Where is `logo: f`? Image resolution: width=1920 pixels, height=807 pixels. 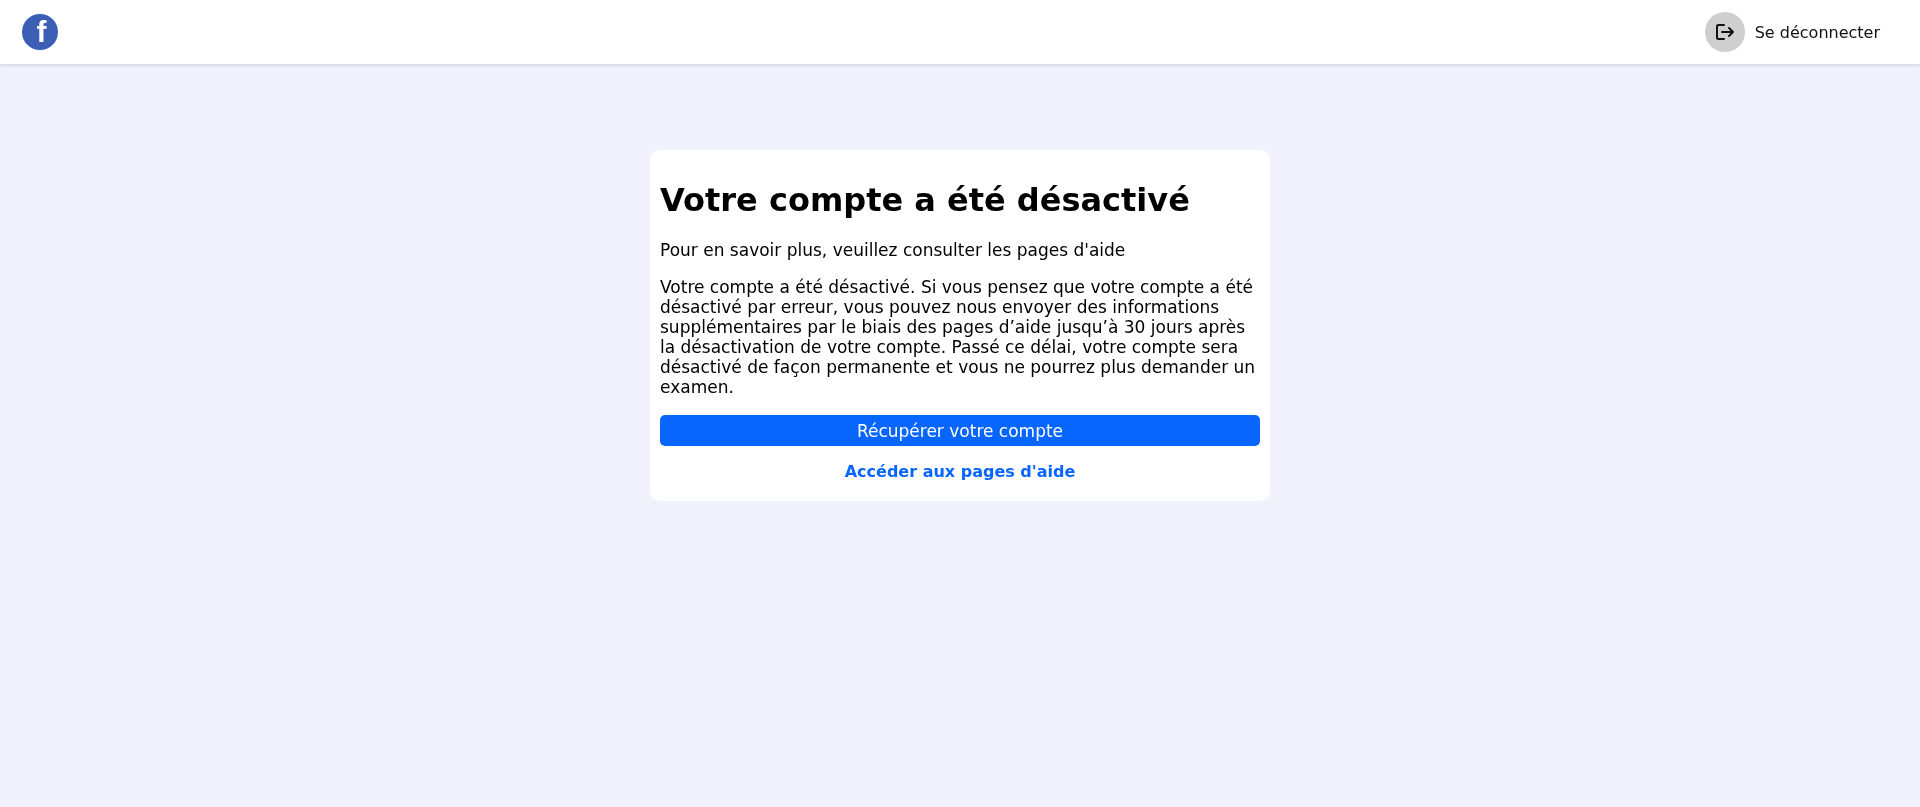
logo: f is located at coordinates (40, 32).